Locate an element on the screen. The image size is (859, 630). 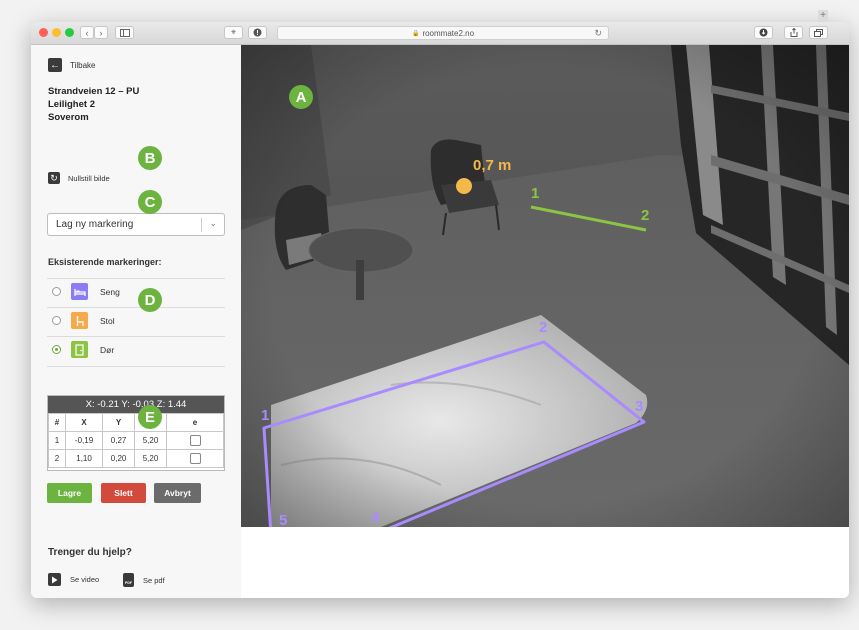
close-window-button is located at coordinates (43, 32).